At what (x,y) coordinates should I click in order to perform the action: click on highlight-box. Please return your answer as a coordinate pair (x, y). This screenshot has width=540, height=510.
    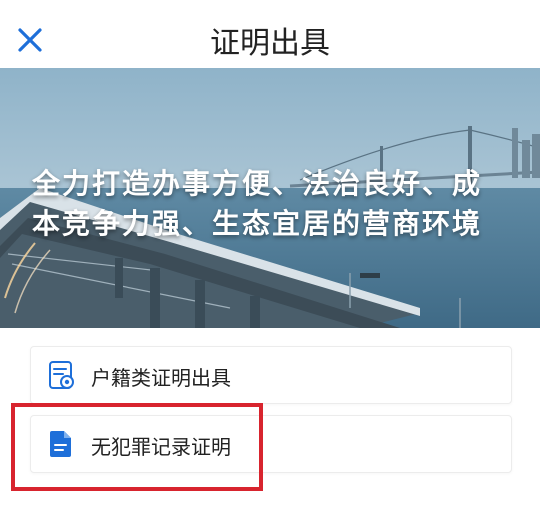
    Looking at the image, I should click on (137, 447).